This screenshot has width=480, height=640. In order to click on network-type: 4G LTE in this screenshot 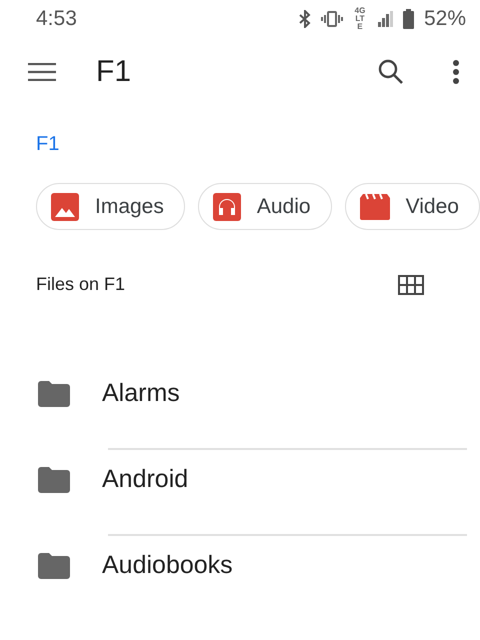, I will do `click(360, 19)`.